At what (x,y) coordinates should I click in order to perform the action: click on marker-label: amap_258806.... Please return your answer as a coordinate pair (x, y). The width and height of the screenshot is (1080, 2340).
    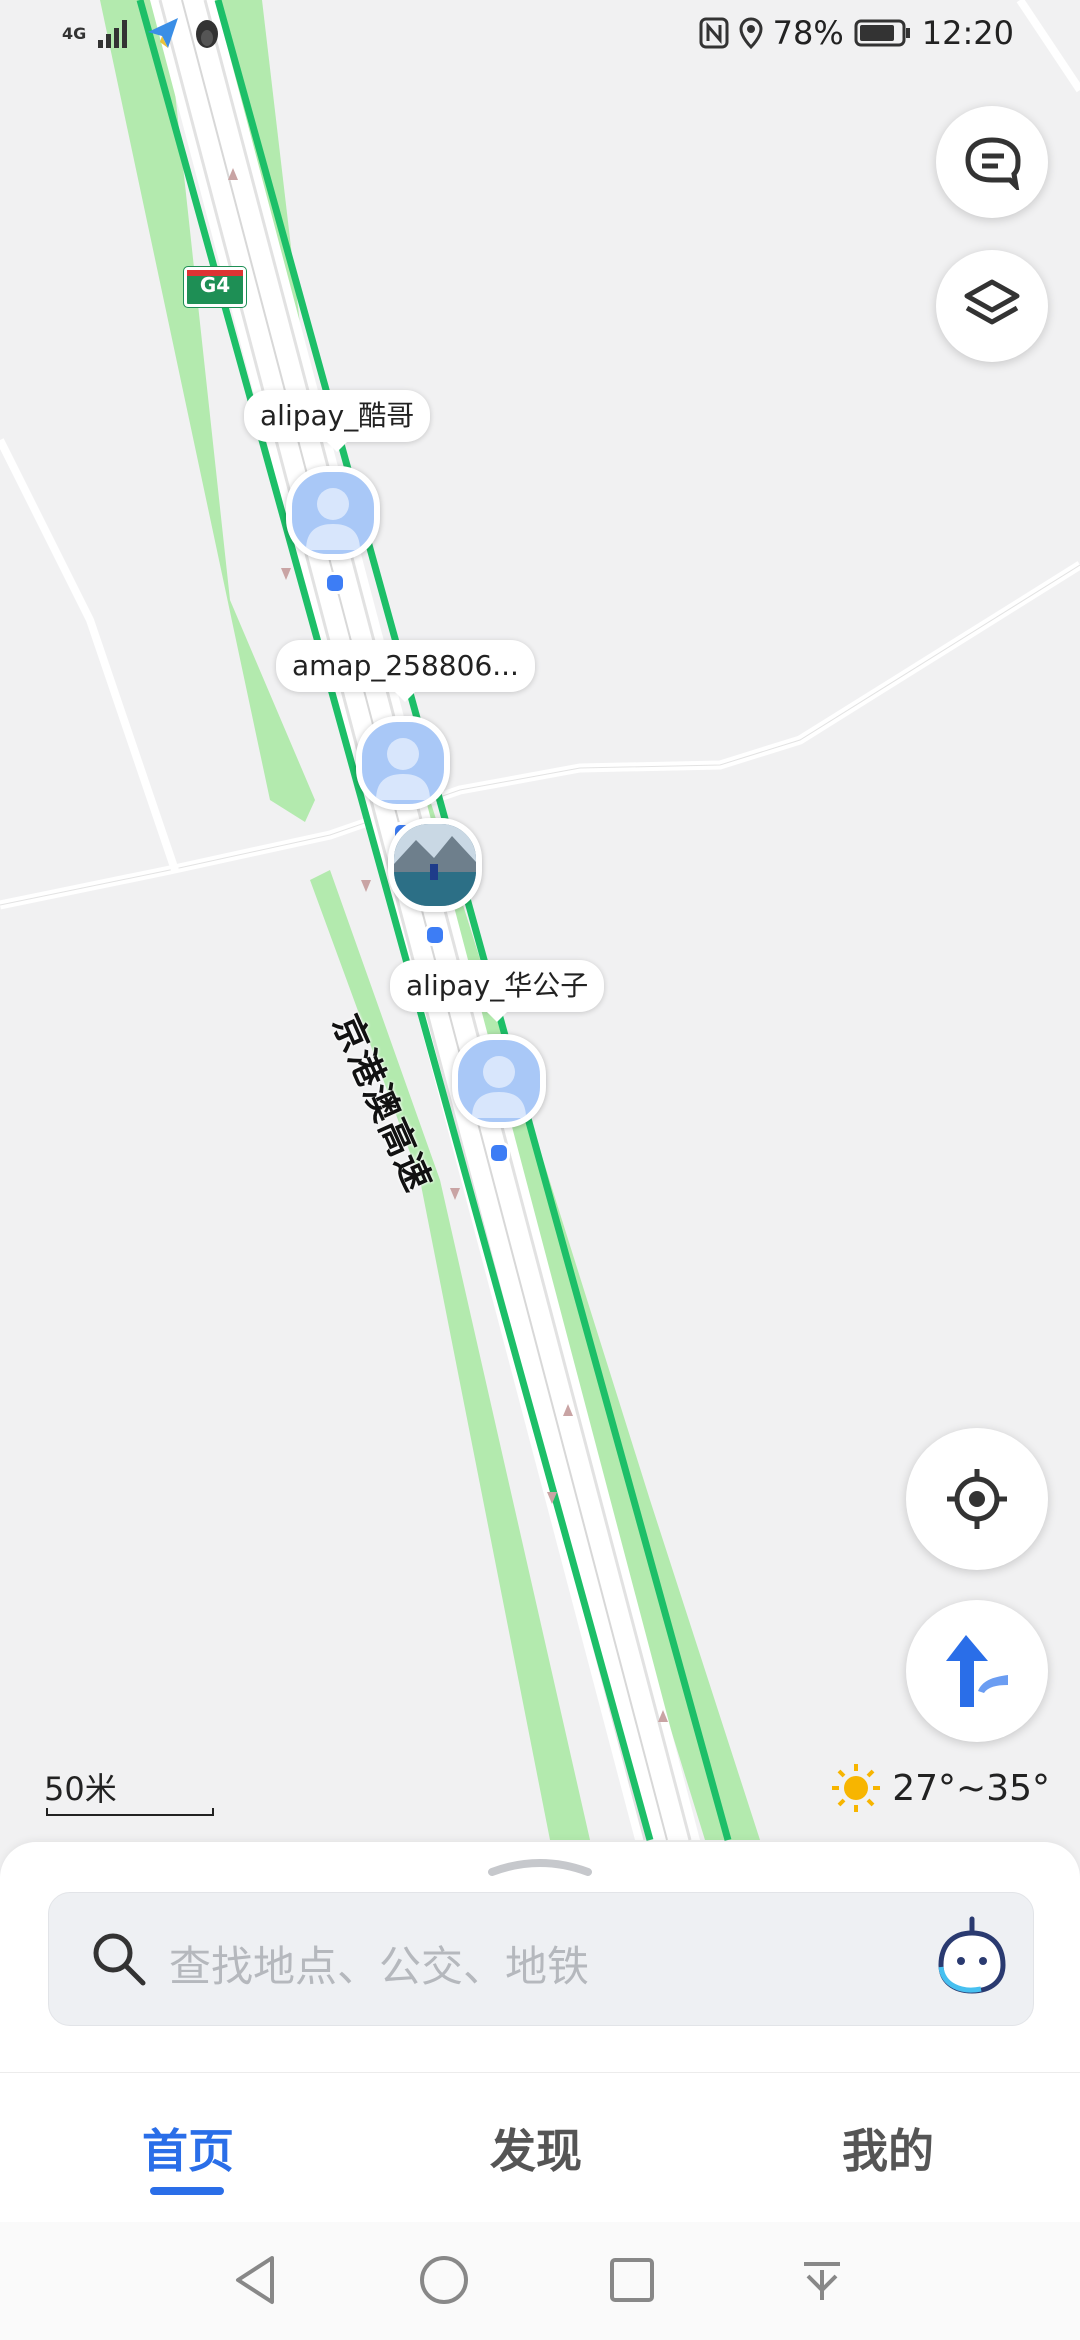
    Looking at the image, I should click on (405, 671).